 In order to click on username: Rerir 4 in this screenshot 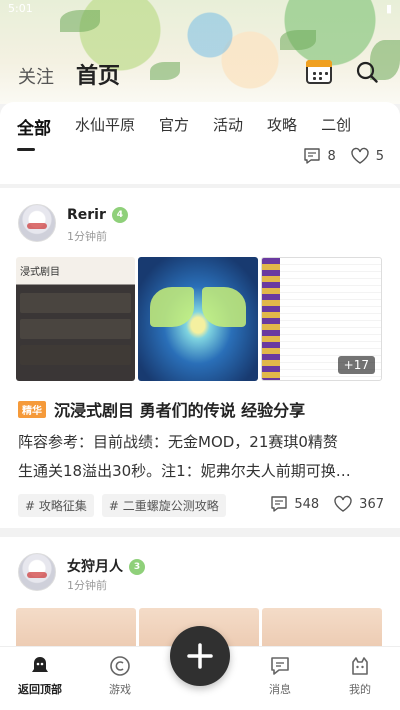, I will do `click(97, 215)`.